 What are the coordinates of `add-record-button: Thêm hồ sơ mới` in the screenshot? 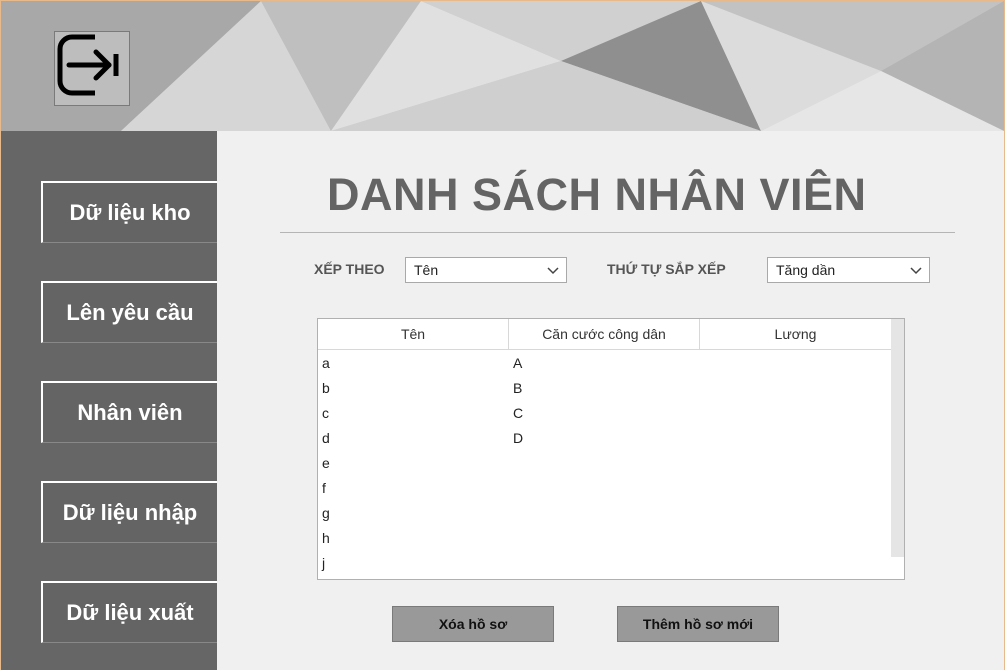 It's located at (698, 624).